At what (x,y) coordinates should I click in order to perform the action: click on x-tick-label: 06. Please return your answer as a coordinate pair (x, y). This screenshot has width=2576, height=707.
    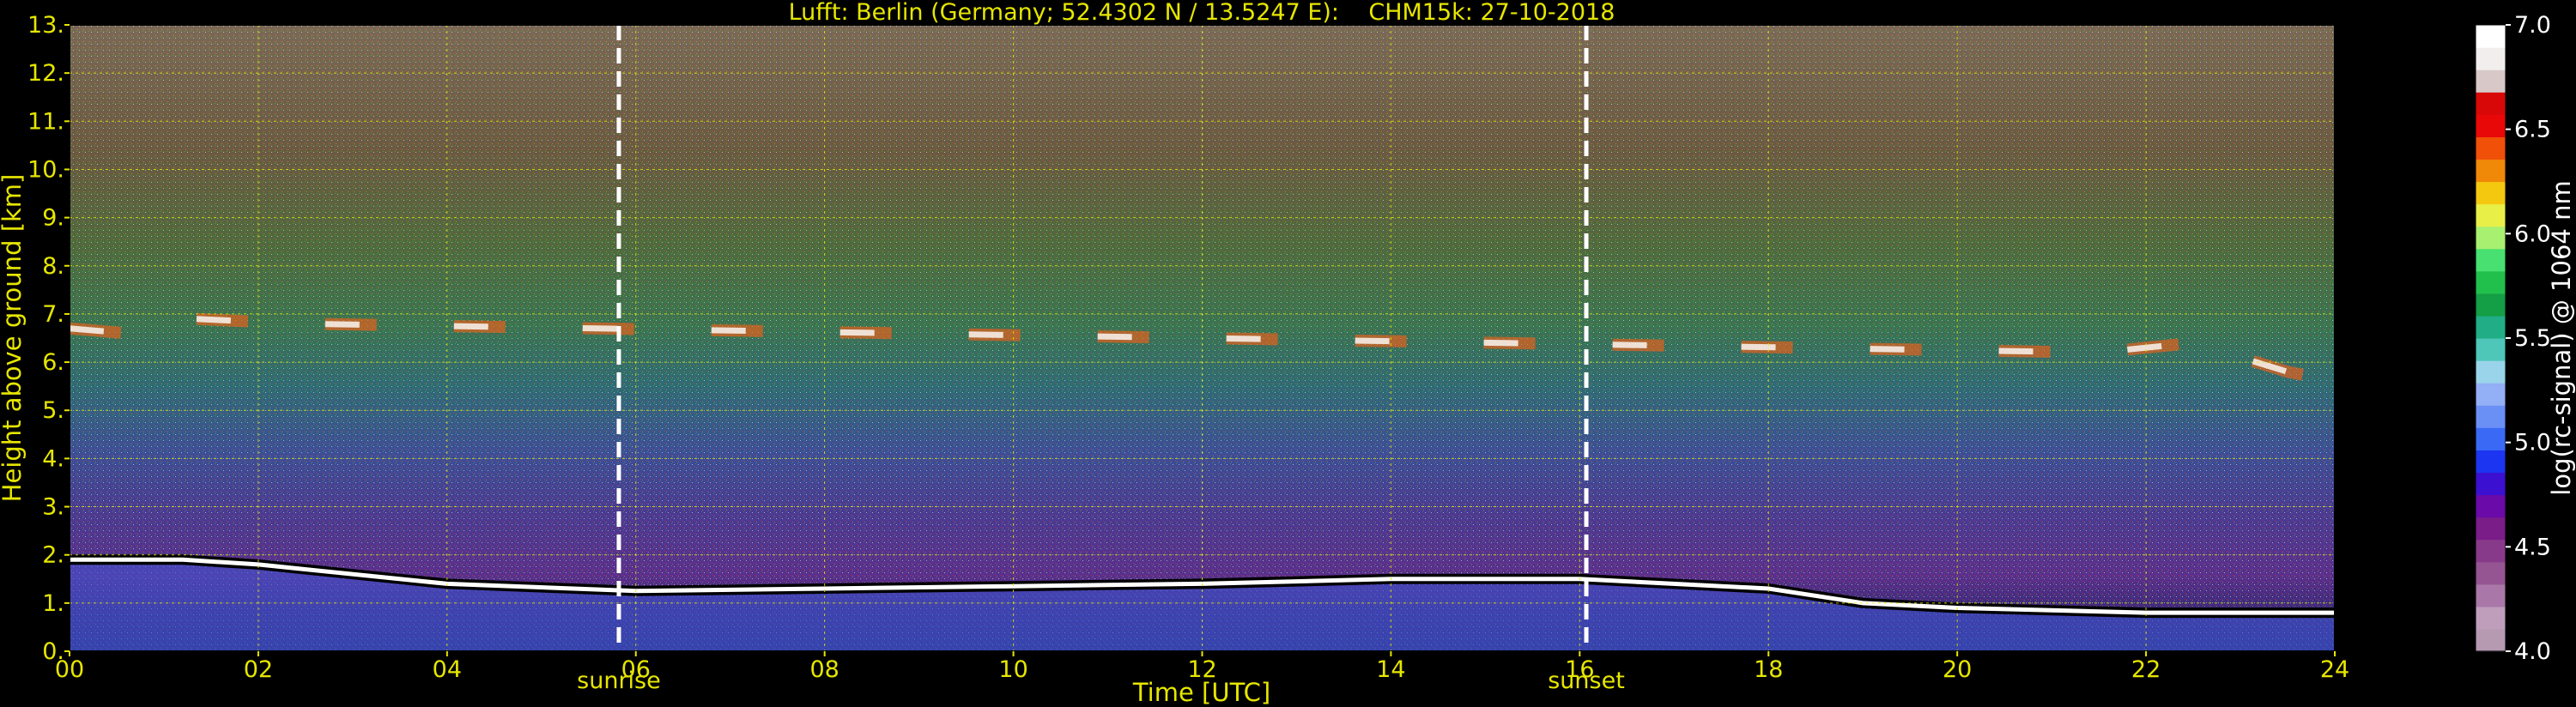
    Looking at the image, I should click on (636, 670).